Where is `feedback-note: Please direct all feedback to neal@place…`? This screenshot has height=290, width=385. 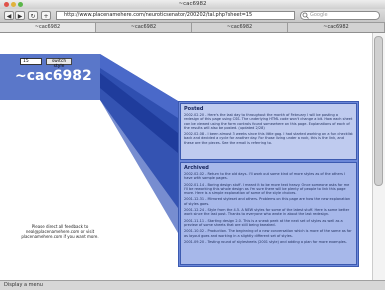
feedback-note: Please direct all feedback to neal@place… is located at coordinates (60, 232).